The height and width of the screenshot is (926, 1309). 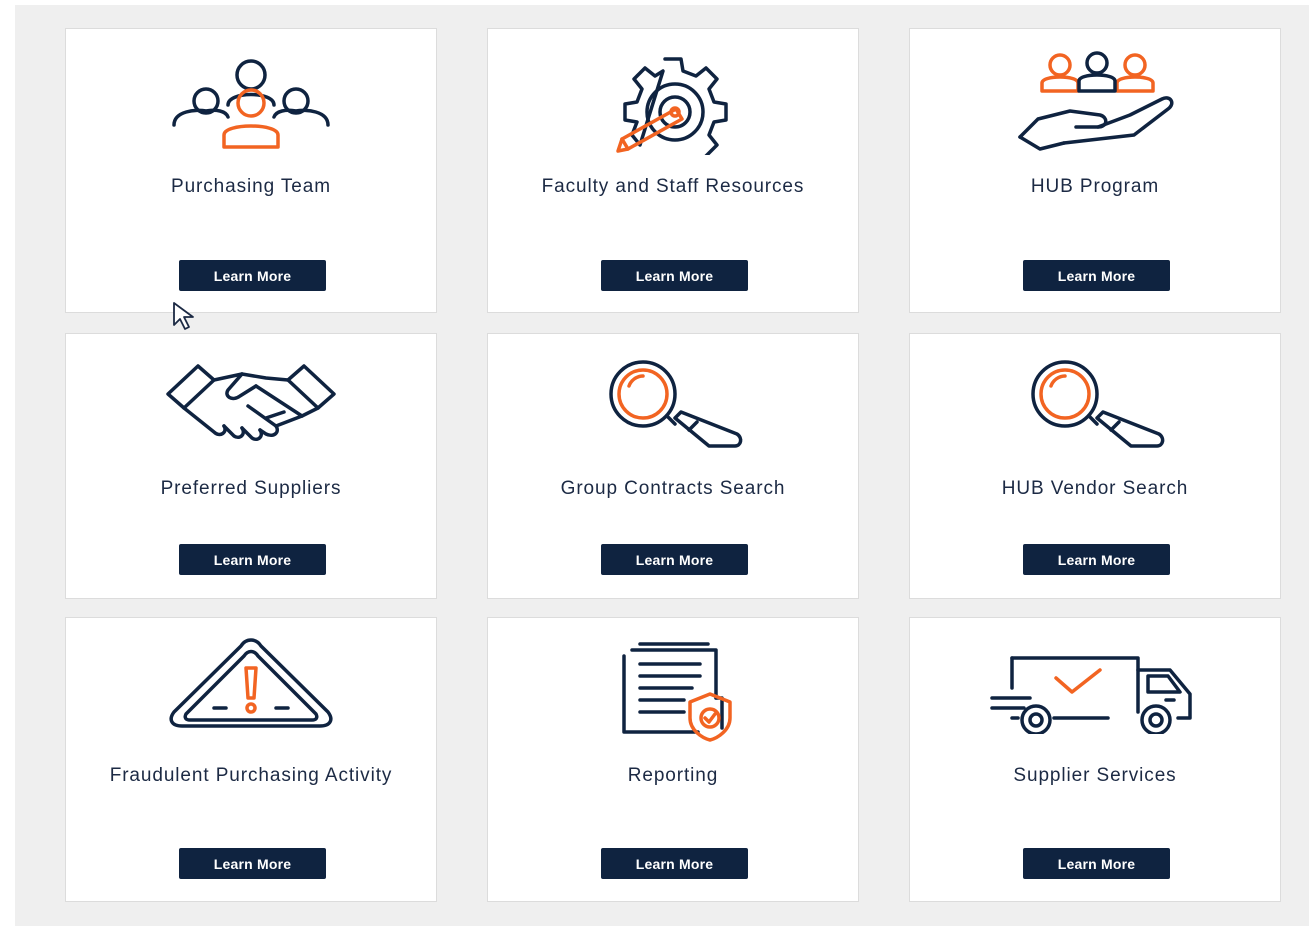 What do you see at coordinates (1095, 186) in the screenshot?
I see `card-title: HUB Program` at bounding box center [1095, 186].